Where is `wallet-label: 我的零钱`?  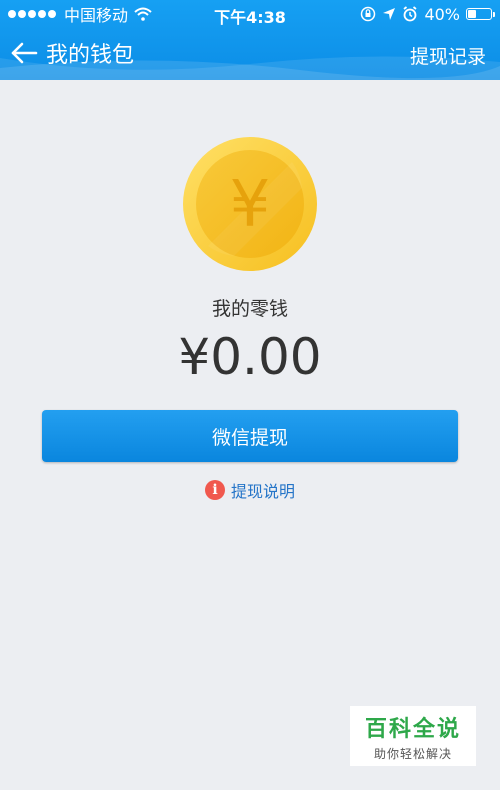
wallet-label: 我的零钱 is located at coordinates (249, 309).